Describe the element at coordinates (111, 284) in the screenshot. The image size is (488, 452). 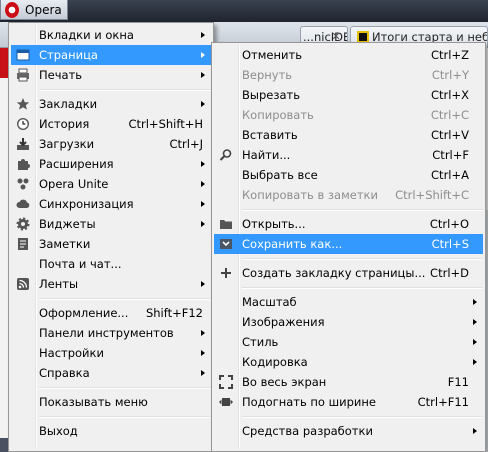
I see `menu-item-feeds: Ленты` at that location.